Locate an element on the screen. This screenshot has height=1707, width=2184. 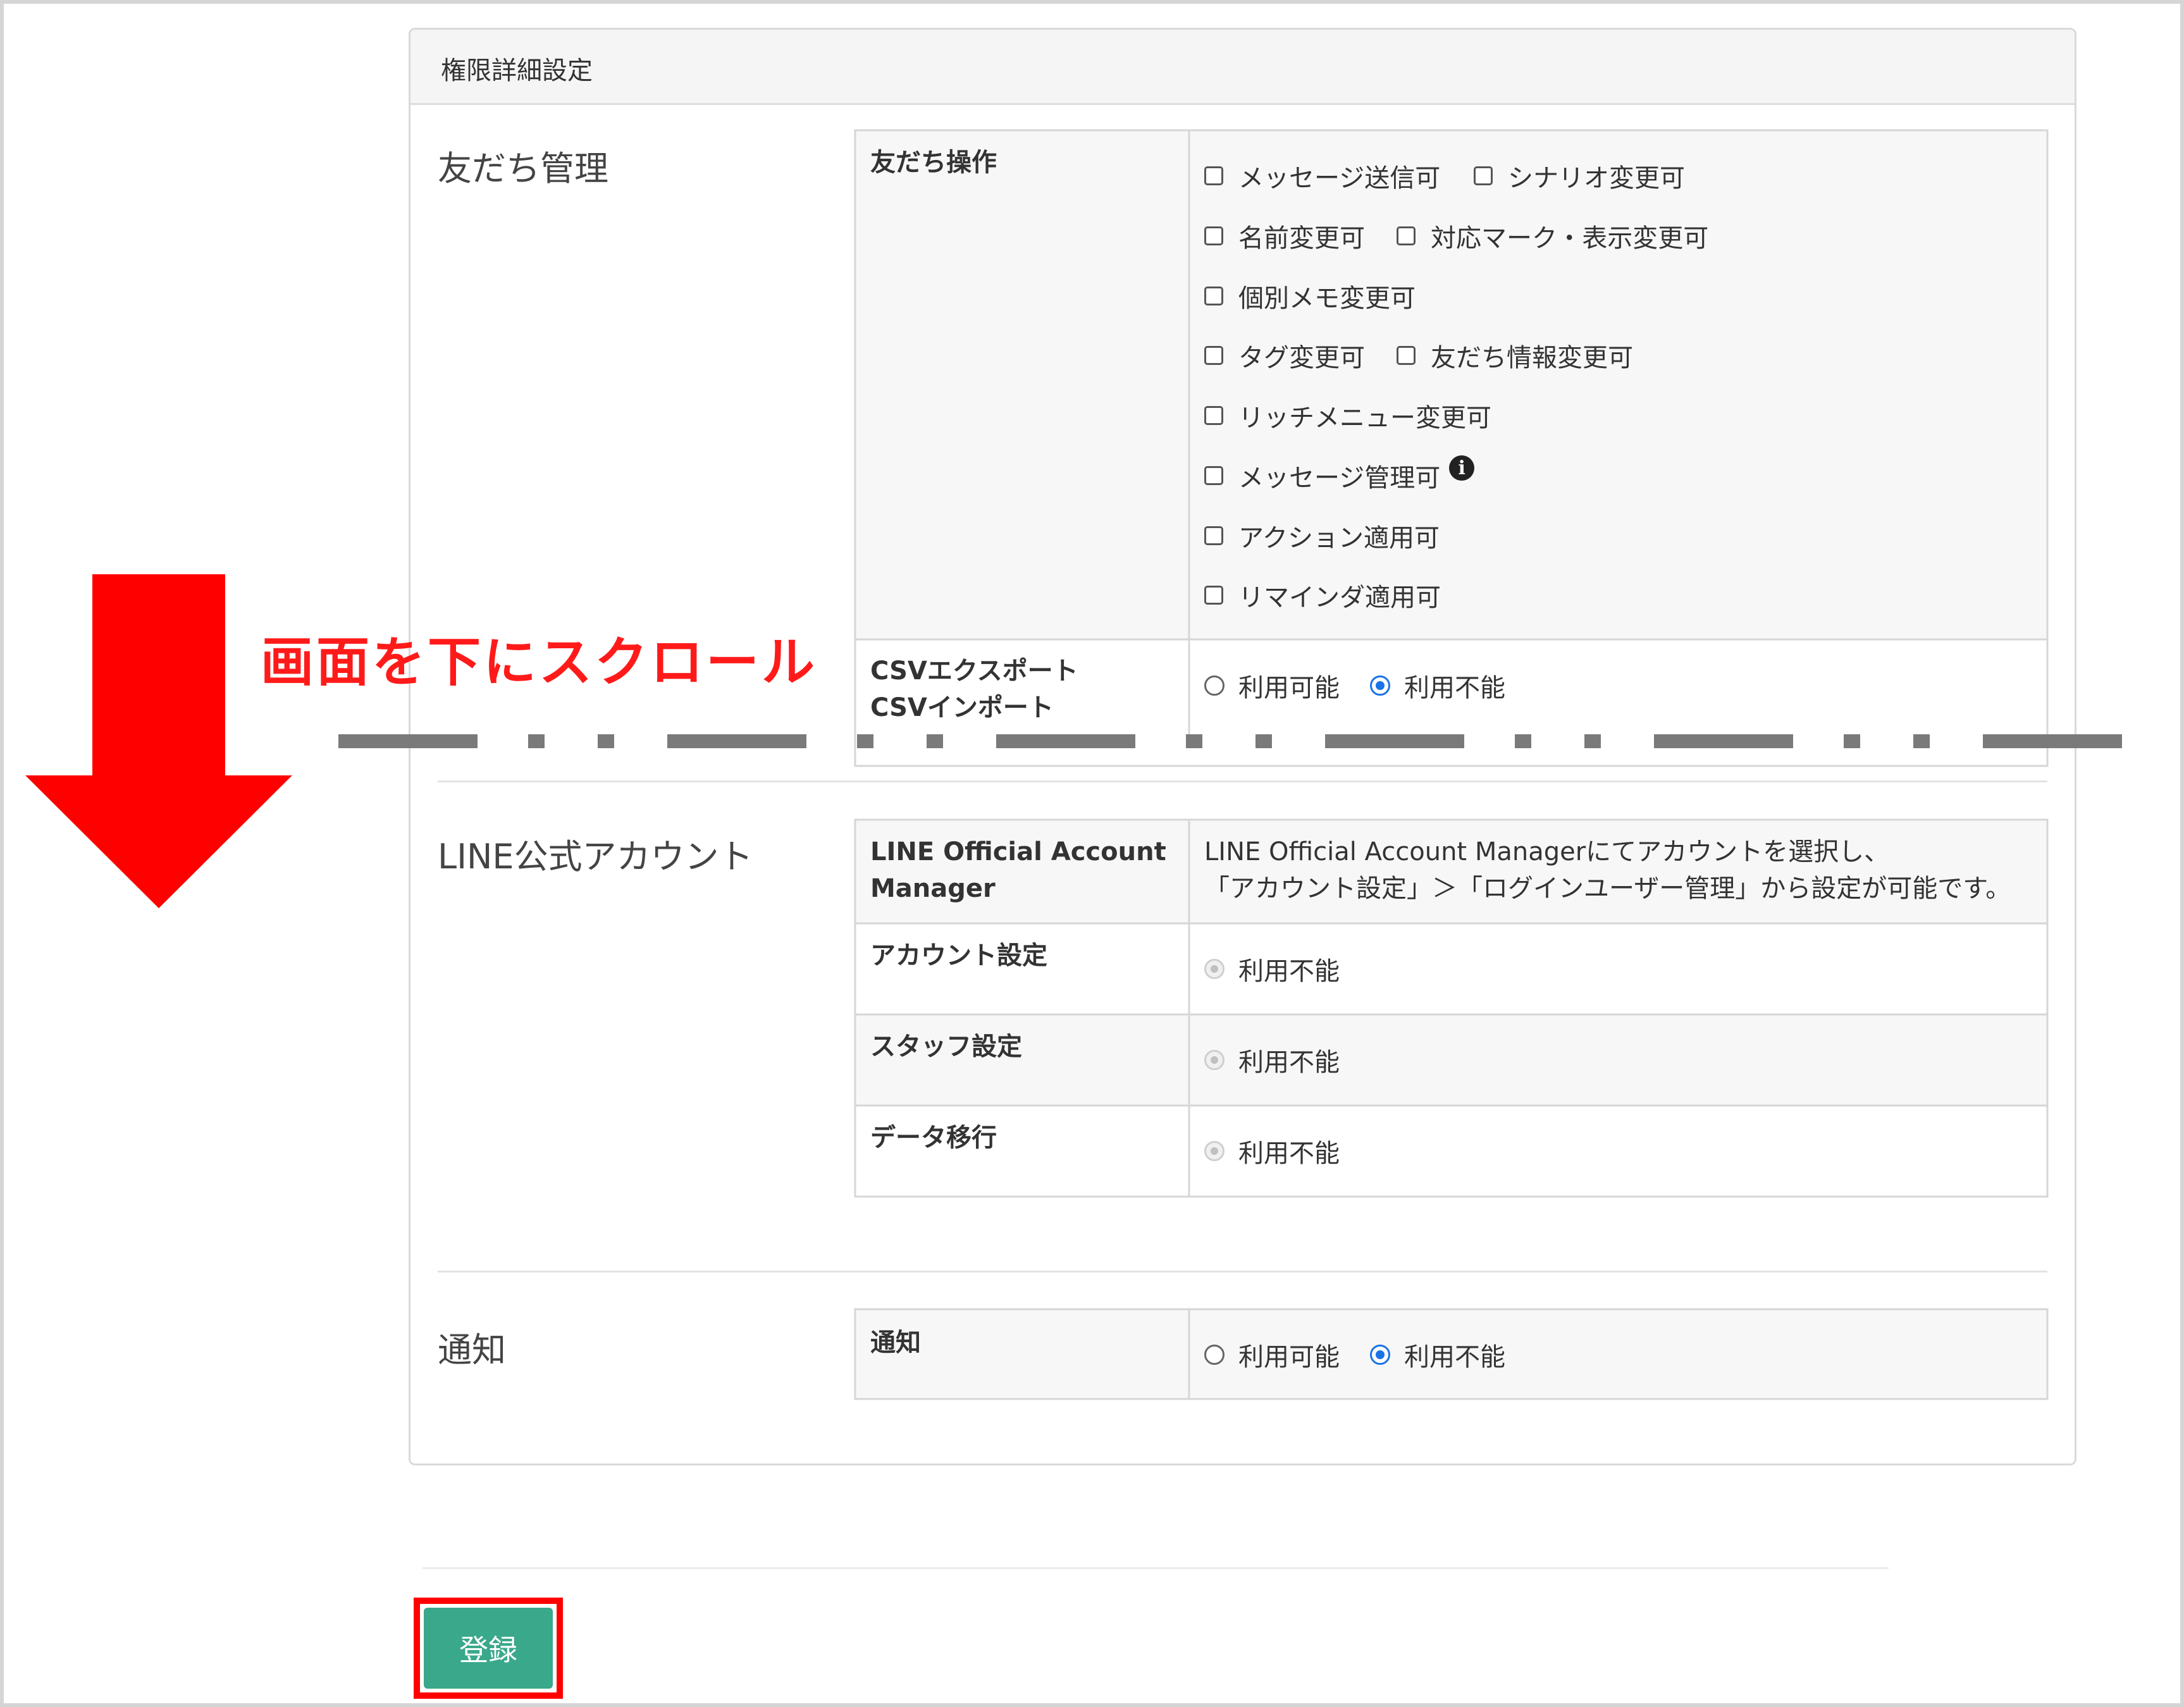
register-button: 登録 is located at coordinates (488, 1648).